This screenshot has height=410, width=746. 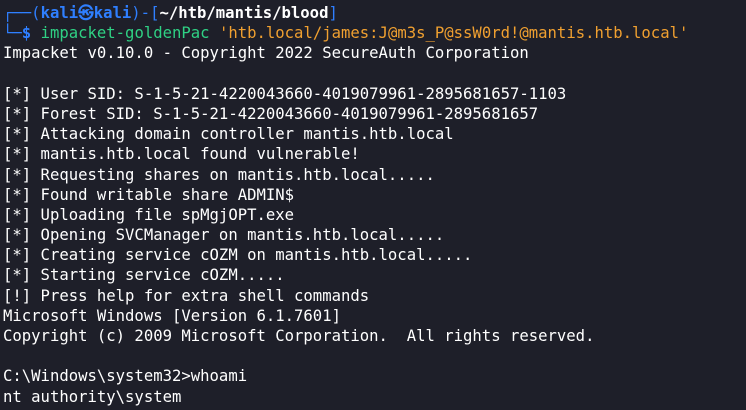 What do you see at coordinates (59, 13) in the screenshot?
I see `prompt-user: kali` at bounding box center [59, 13].